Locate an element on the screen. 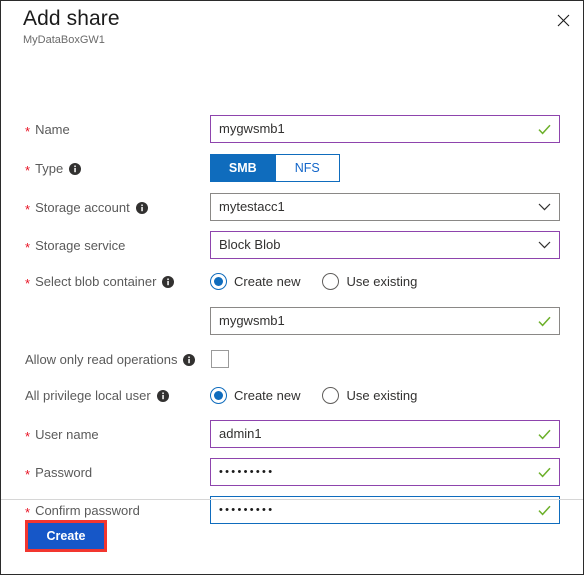  field-row-password: * Password ••••••••• is located at coordinates (292, 472).